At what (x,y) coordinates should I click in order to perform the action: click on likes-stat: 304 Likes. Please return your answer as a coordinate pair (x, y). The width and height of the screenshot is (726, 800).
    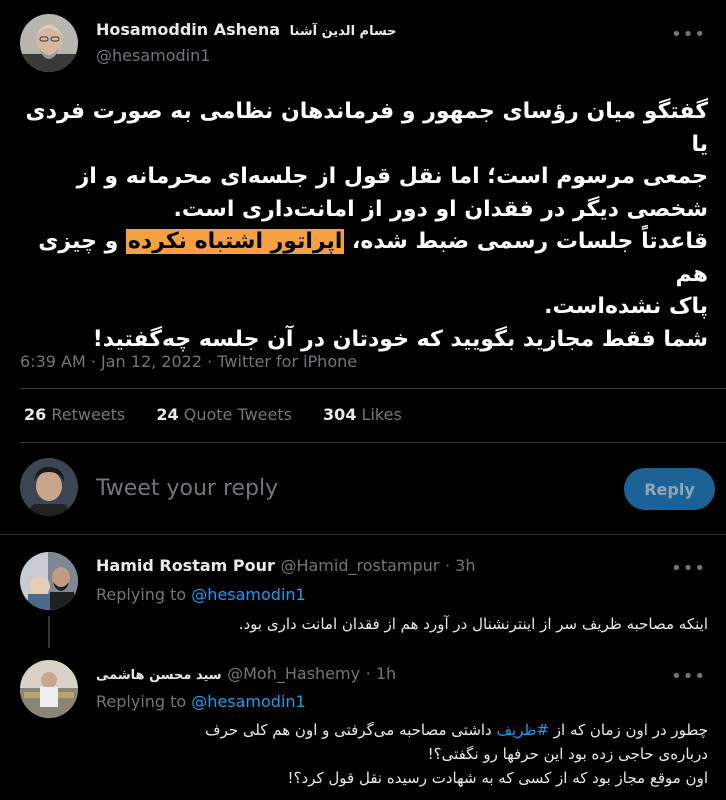
    Looking at the image, I should click on (362, 414).